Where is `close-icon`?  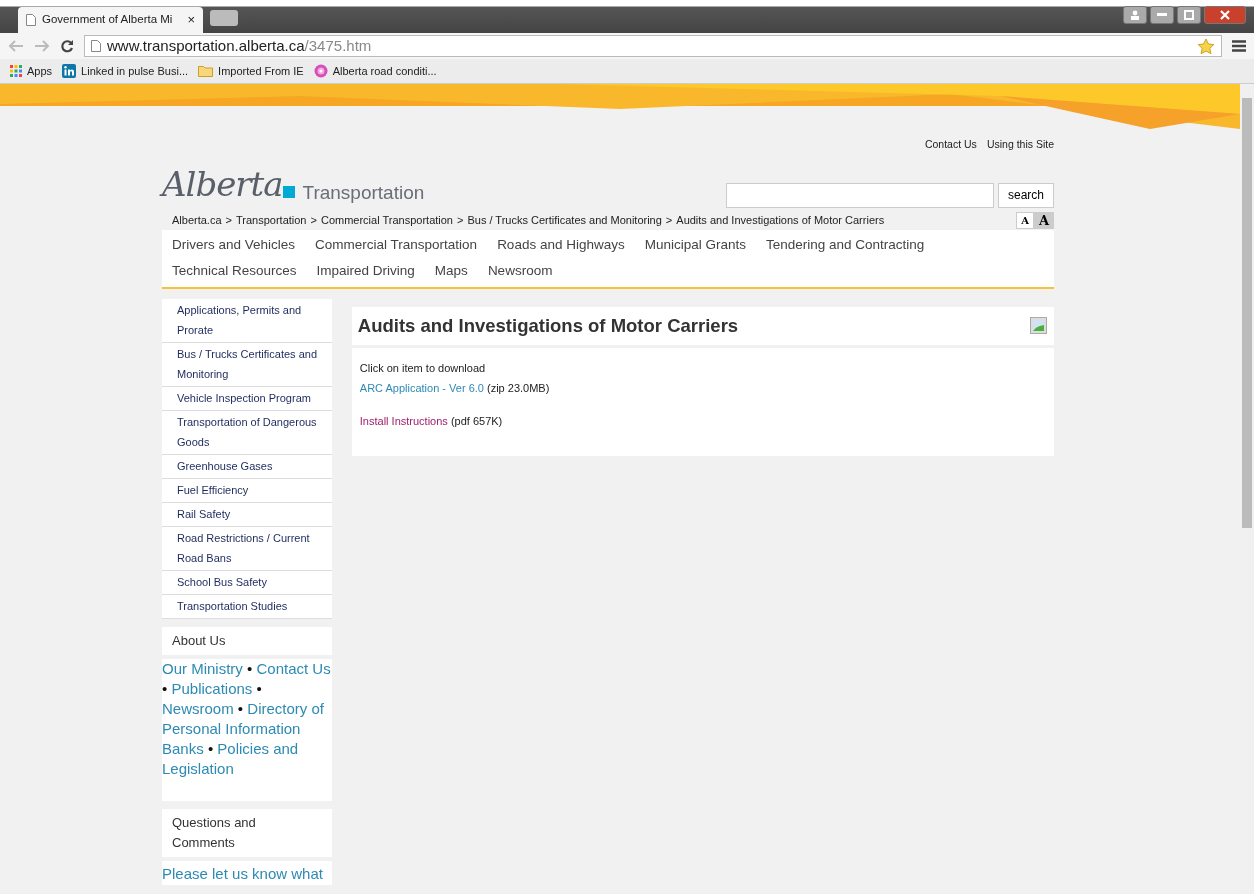 close-icon is located at coordinates (1225, 15).